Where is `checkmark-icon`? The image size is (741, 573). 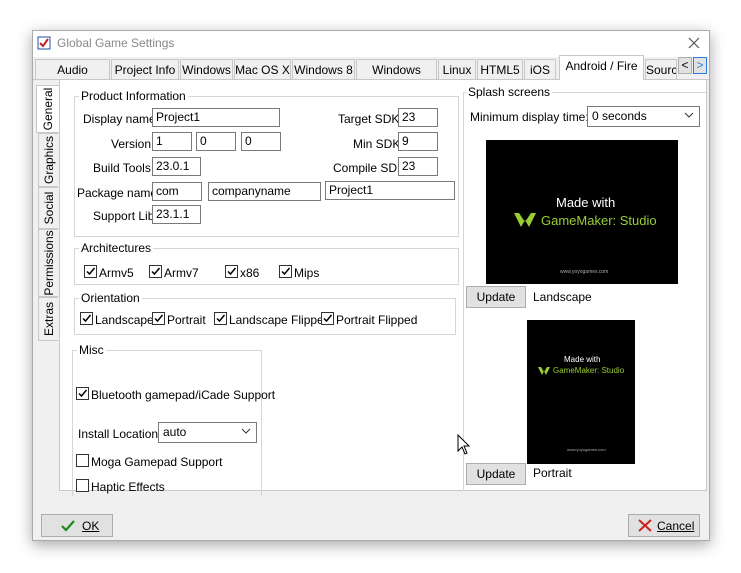
checkmark-icon is located at coordinates (68, 526).